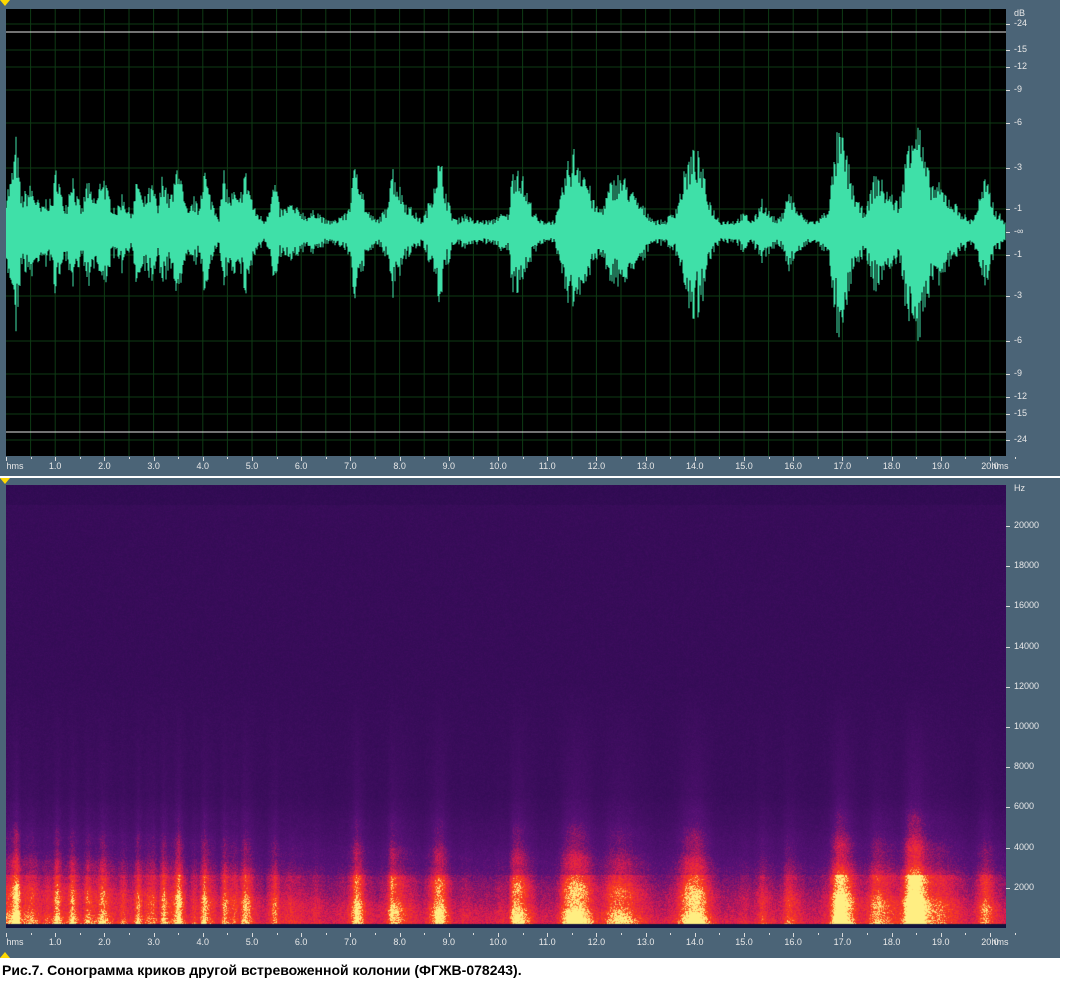 The image size is (1067, 1000). What do you see at coordinates (399, 466) in the screenshot?
I see `time-tick-label: 8.0` at bounding box center [399, 466].